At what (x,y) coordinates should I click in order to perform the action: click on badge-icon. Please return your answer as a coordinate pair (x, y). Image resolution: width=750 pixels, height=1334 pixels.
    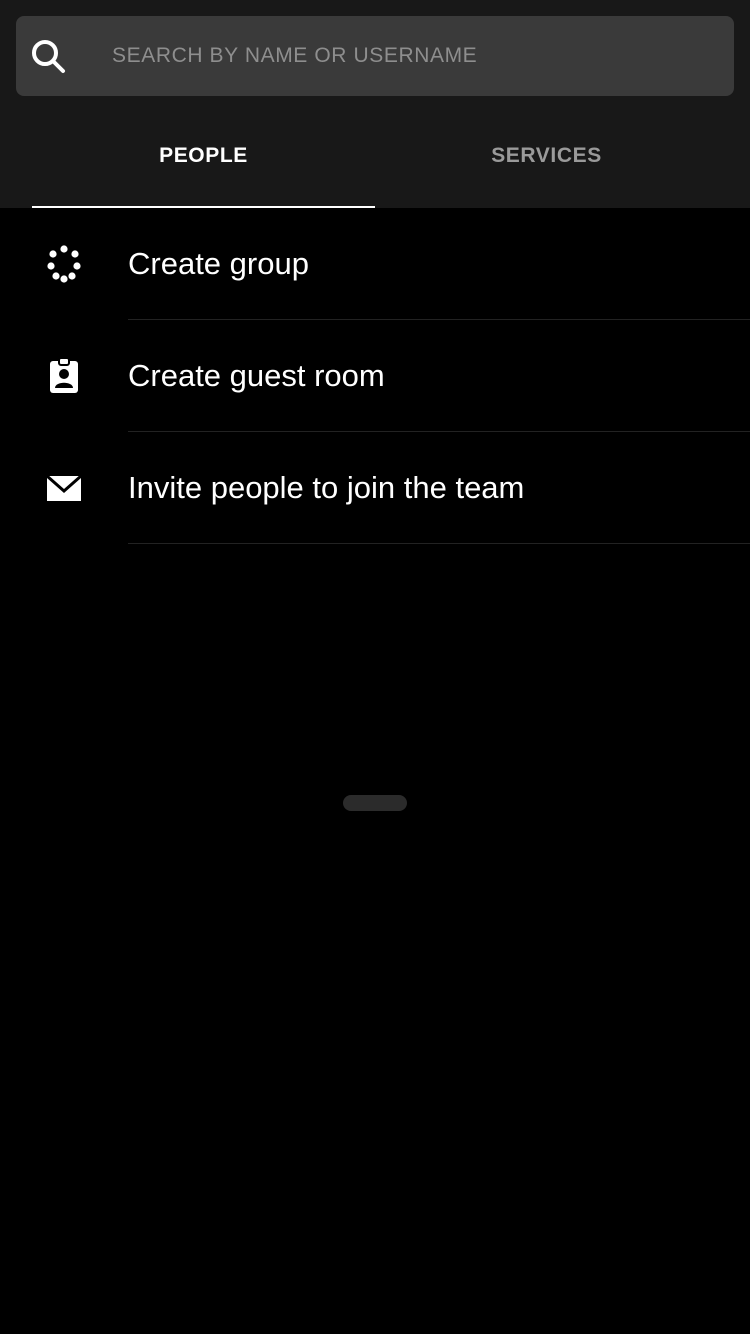
    Looking at the image, I should click on (64, 375).